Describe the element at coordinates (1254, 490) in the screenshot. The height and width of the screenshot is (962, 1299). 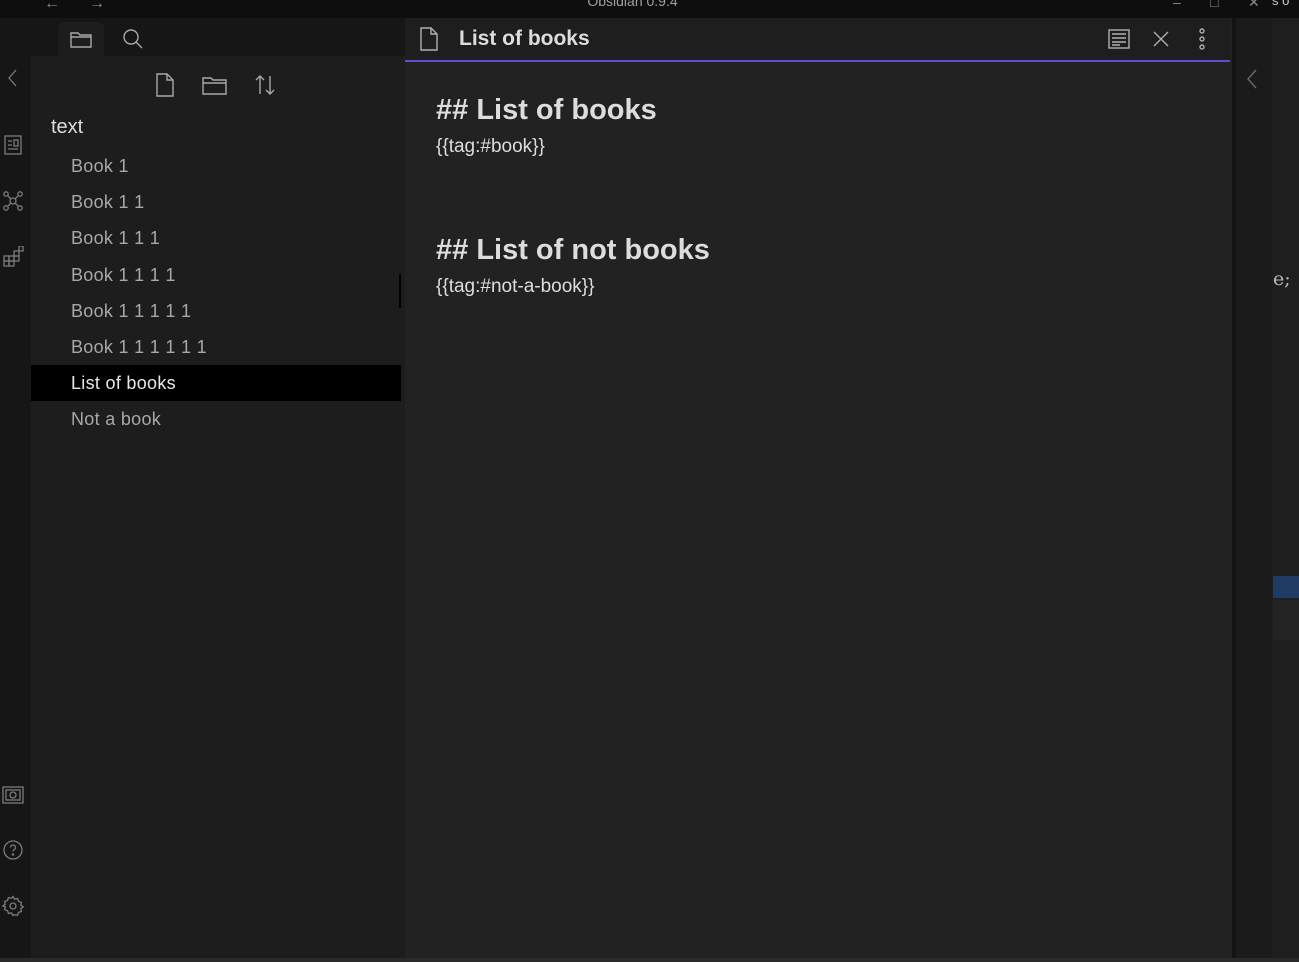
I see `right-sidebar-collapsed` at that location.